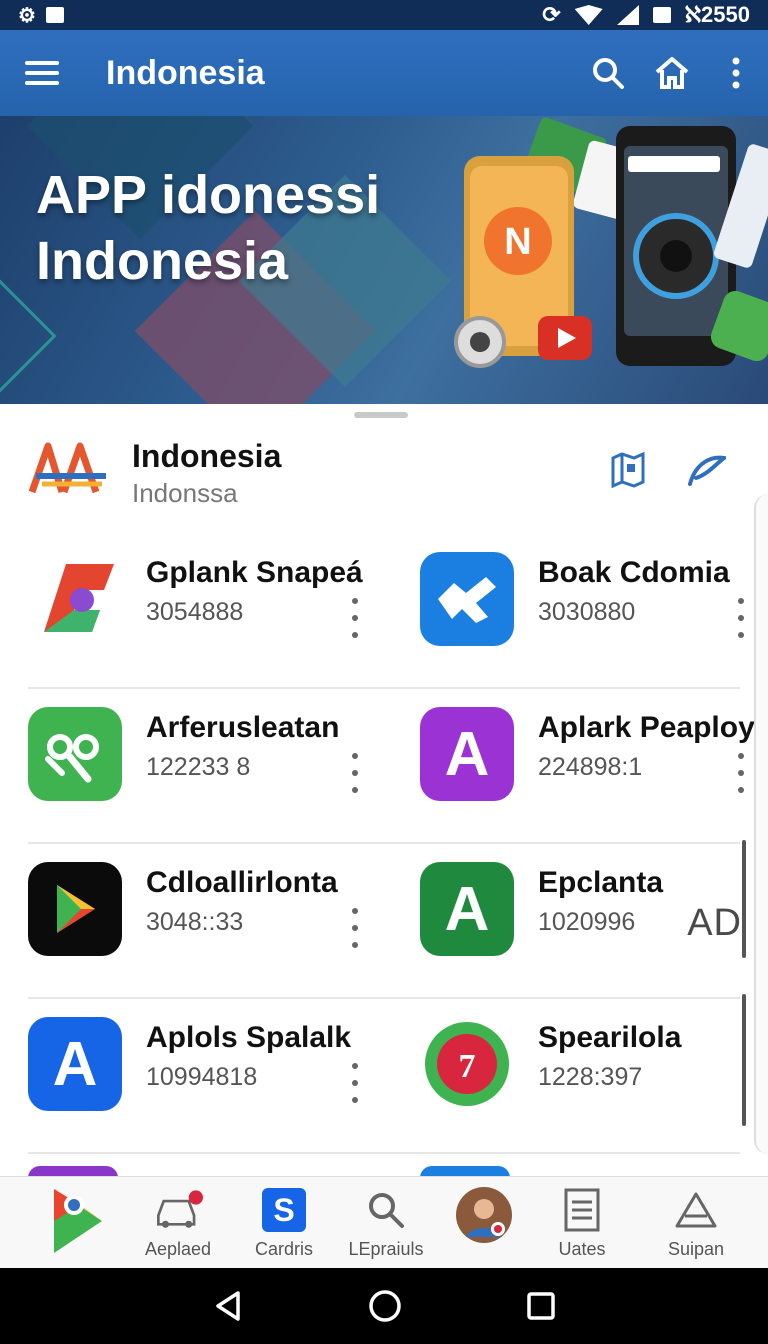 The image size is (768, 1344). I want to click on nav-item-aeplaed: Aeplaed, so click(178, 1227).